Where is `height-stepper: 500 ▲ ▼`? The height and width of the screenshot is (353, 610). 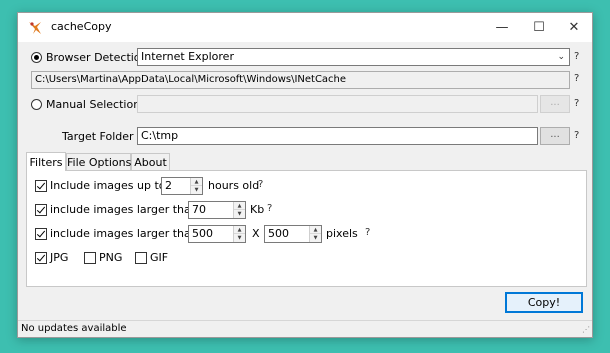 height-stepper: 500 ▲ ▼ is located at coordinates (293, 234).